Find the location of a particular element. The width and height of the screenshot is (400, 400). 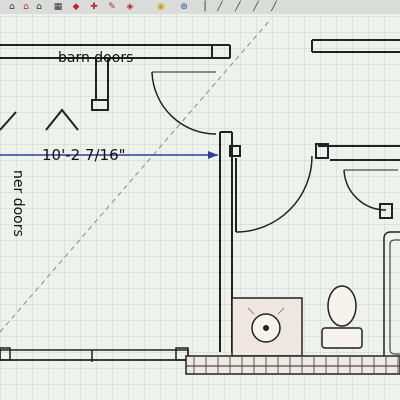

tape-icon: ✚ is located at coordinates (94, 7).